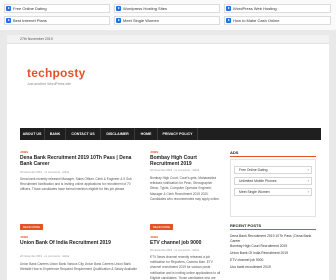  What do you see at coordinates (277, 20) in the screenshot?
I see `ad-link: How to Make Cash Online` at bounding box center [277, 20].